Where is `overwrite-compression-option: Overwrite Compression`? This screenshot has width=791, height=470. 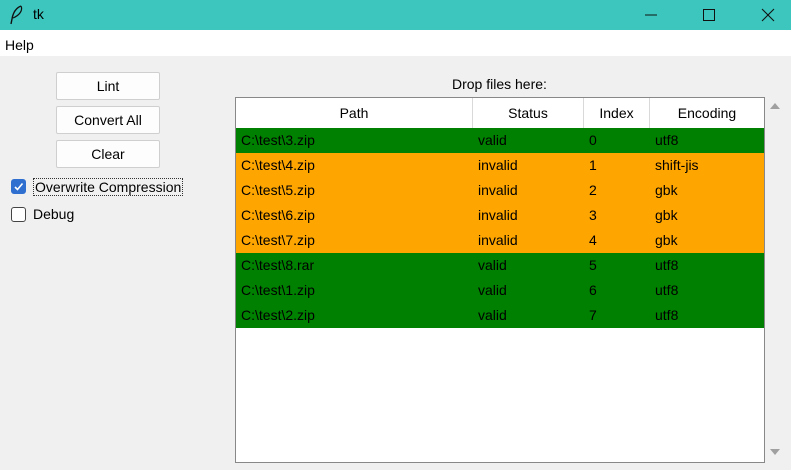
overwrite-compression-option: Overwrite Compression is located at coordinates (111, 187).